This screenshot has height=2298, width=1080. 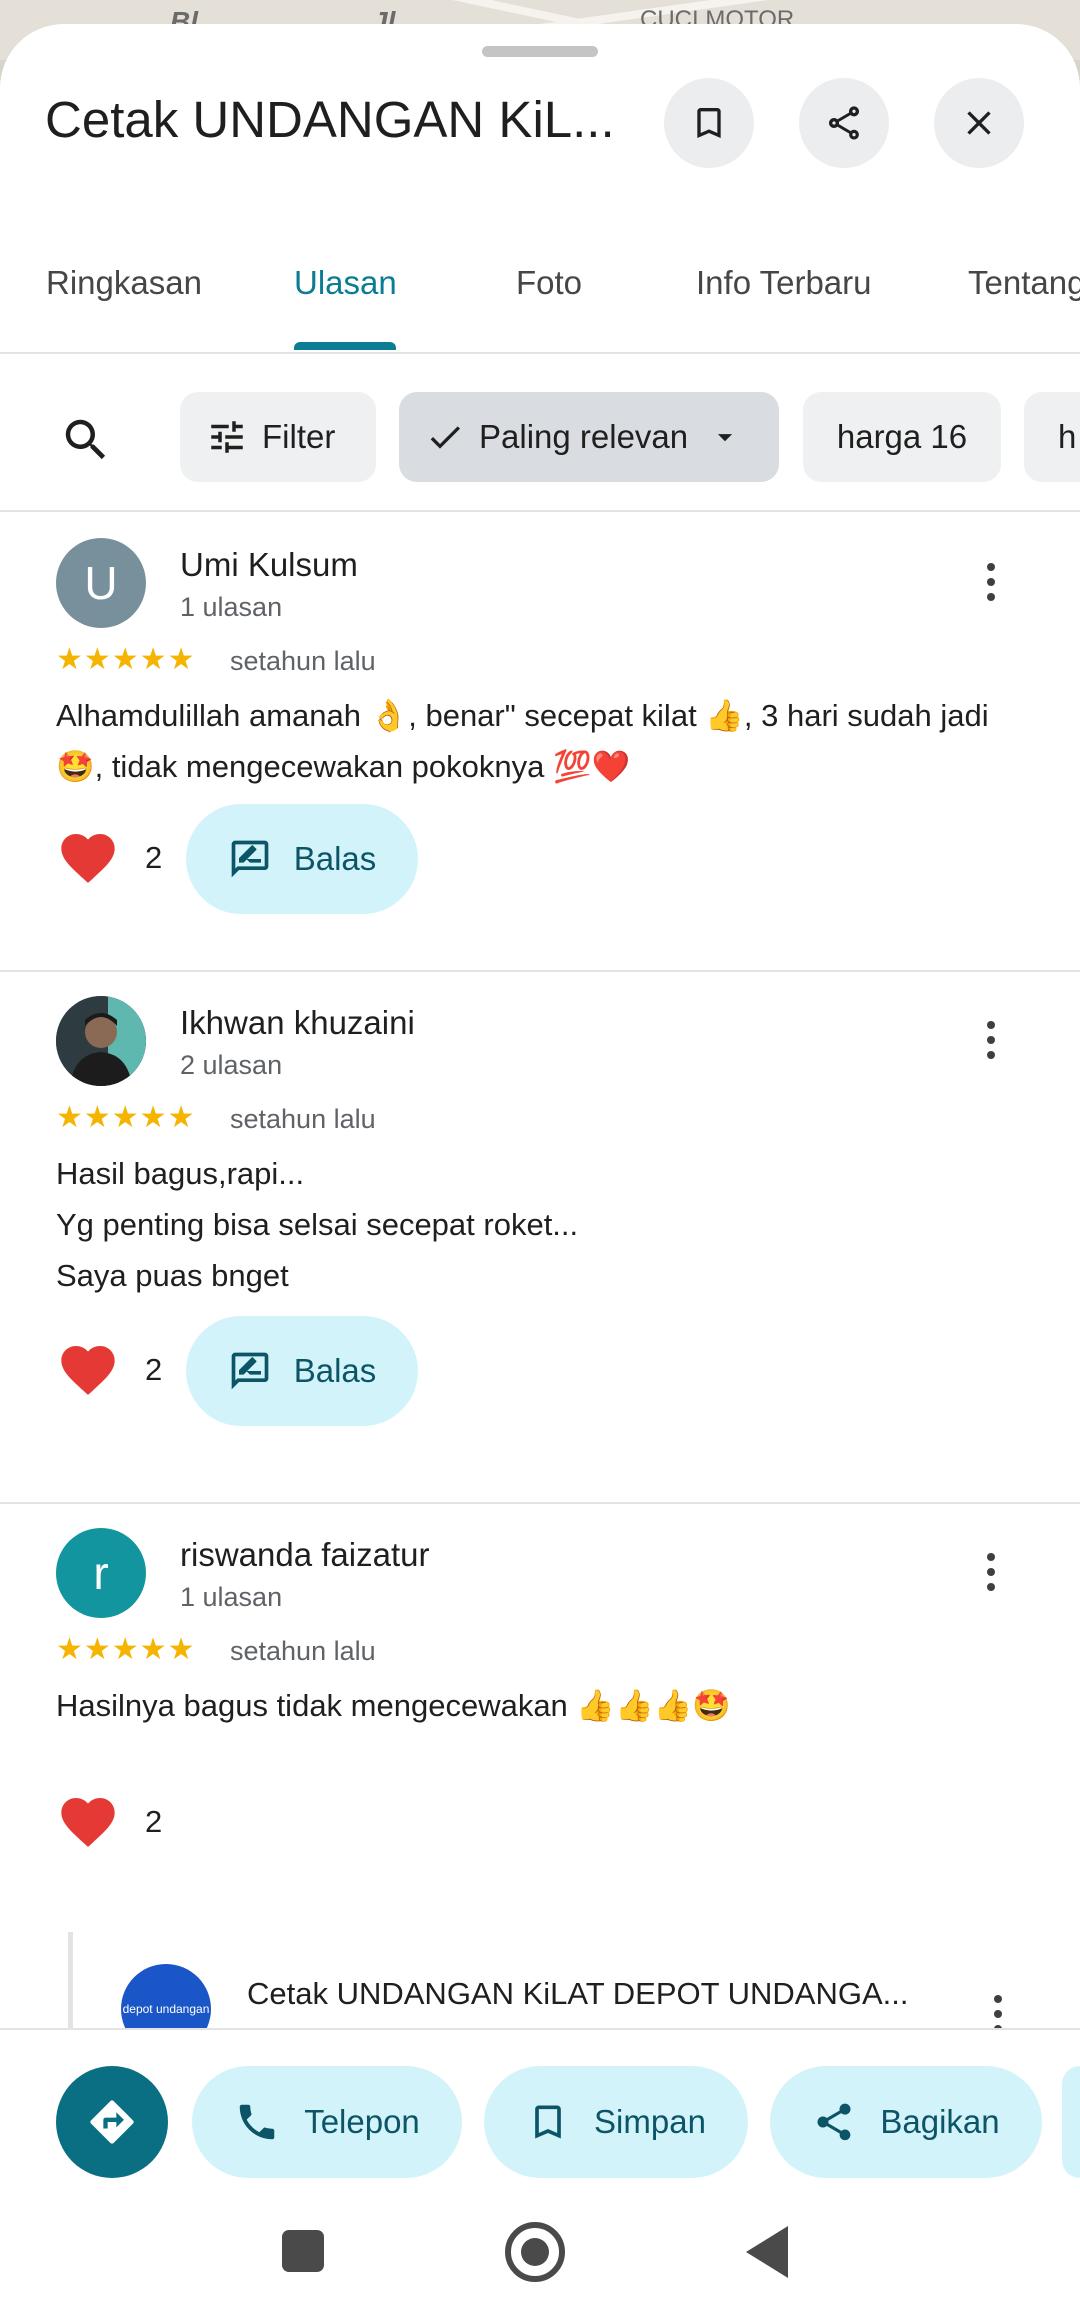 I want to click on share-place-button: Bagikan, so click(x=906, y=2122).